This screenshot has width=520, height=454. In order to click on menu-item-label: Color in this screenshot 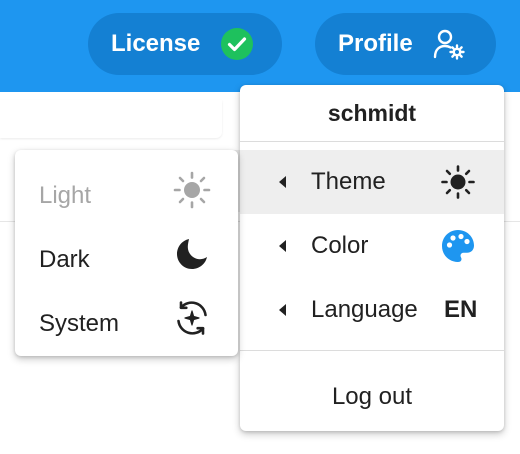, I will do `click(340, 245)`.